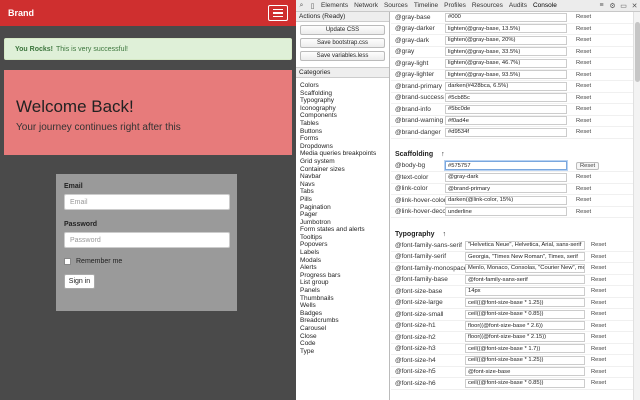  Describe the element at coordinates (344, 352) in the screenshot. I see `category-link: Type` at that location.